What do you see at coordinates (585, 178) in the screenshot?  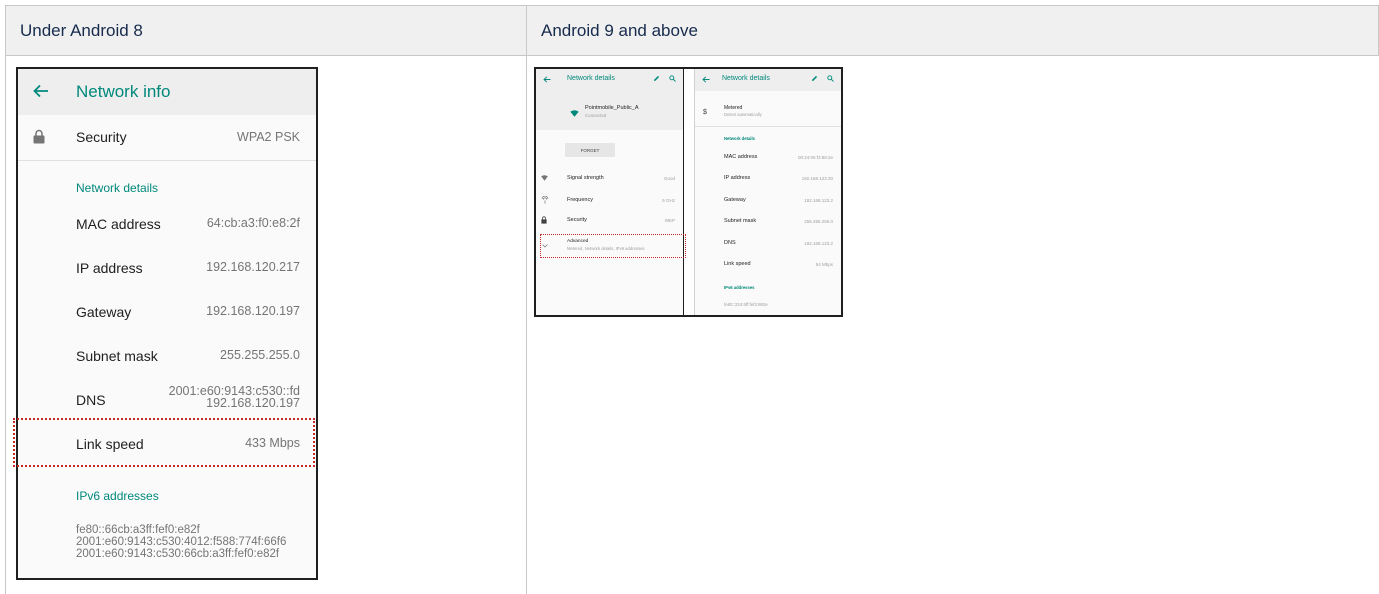 I see `signal-strength-label: Signal strength` at bounding box center [585, 178].